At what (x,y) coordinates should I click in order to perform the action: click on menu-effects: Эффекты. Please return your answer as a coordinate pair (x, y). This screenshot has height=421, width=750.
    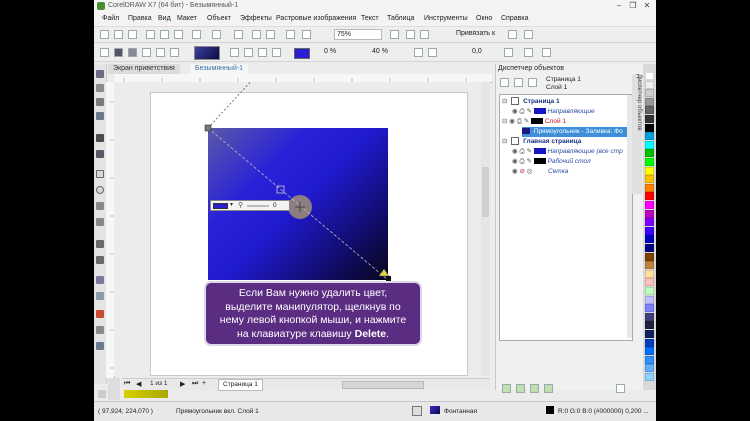
    Looking at the image, I should click on (256, 18).